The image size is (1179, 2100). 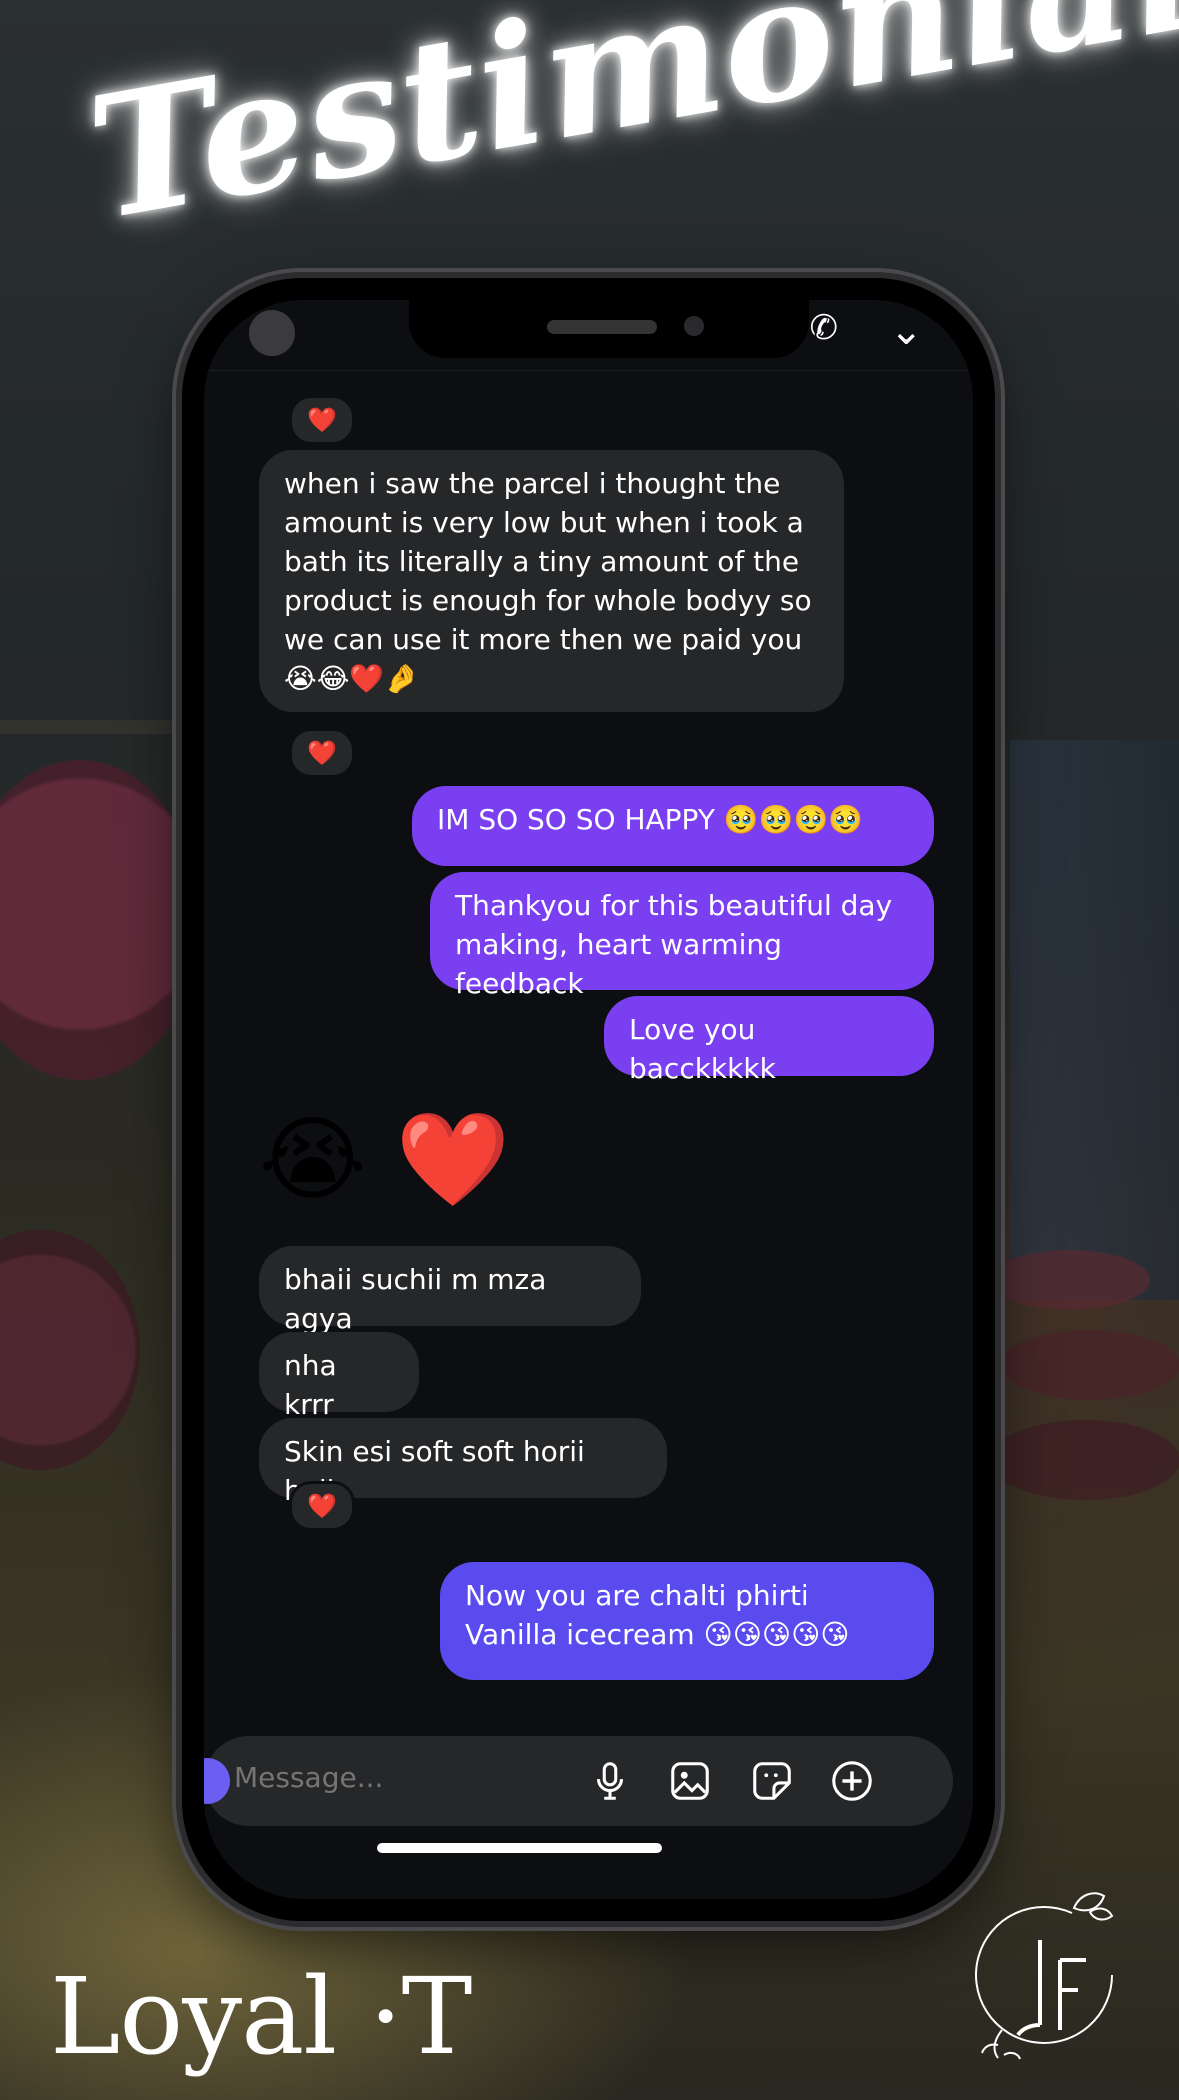 What do you see at coordinates (694, 326) in the screenshot?
I see `camera-dot` at bounding box center [694, 326].